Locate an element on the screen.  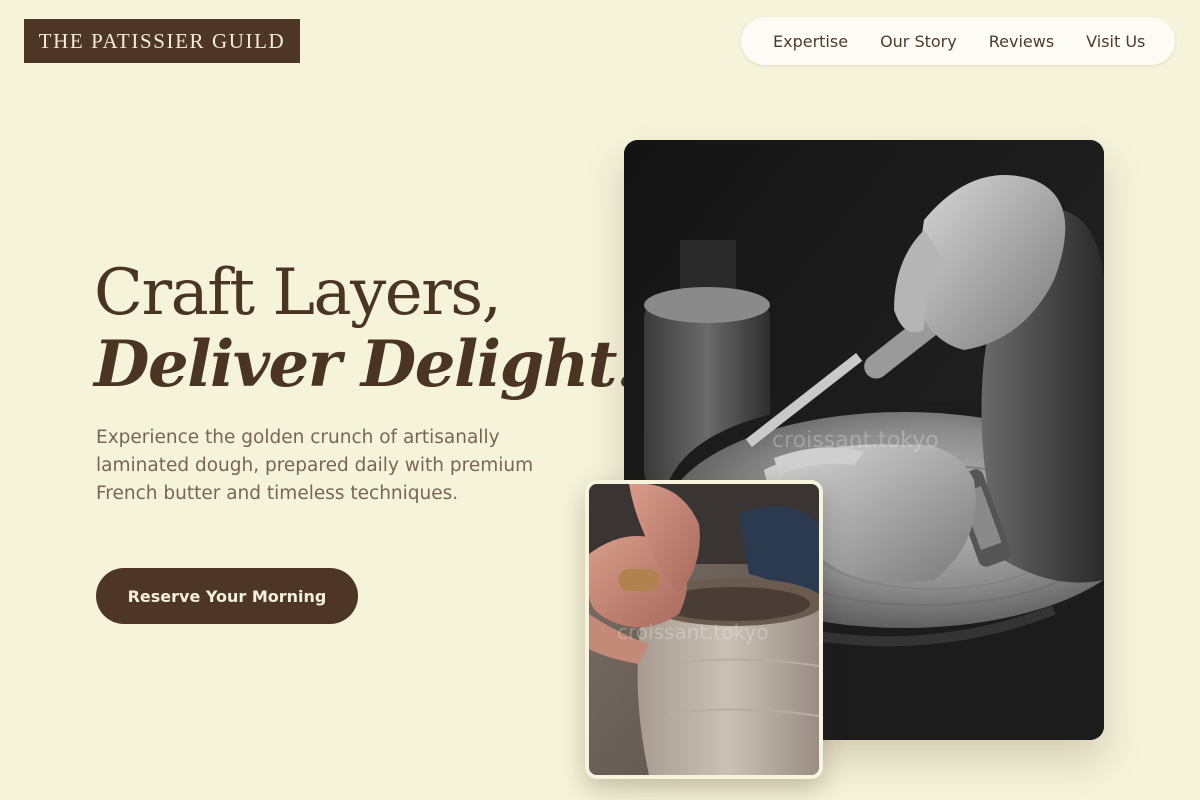
hero-headline: Craft Layers, Deliver Delight. is located at coordinates (366, 329).